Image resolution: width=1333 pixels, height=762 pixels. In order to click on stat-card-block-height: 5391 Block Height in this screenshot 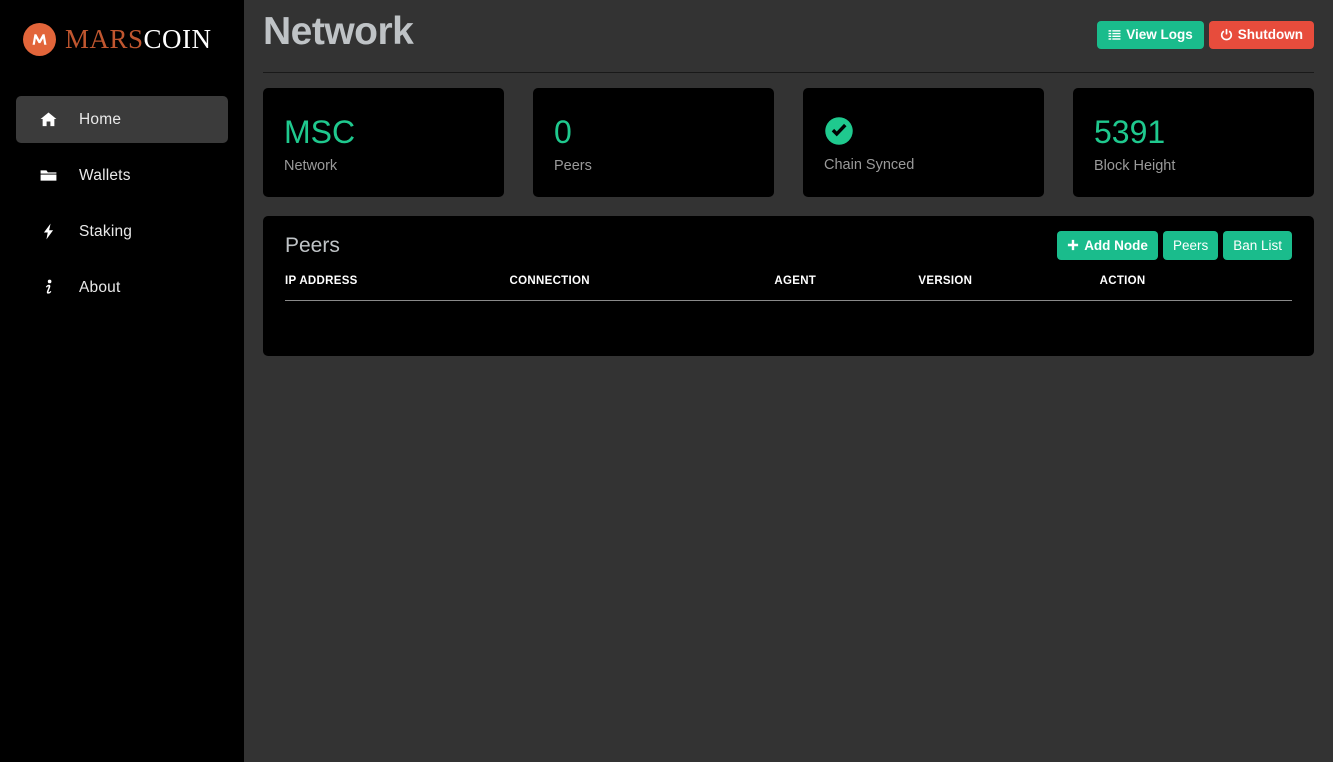, I will do `click(1193, 142)`.